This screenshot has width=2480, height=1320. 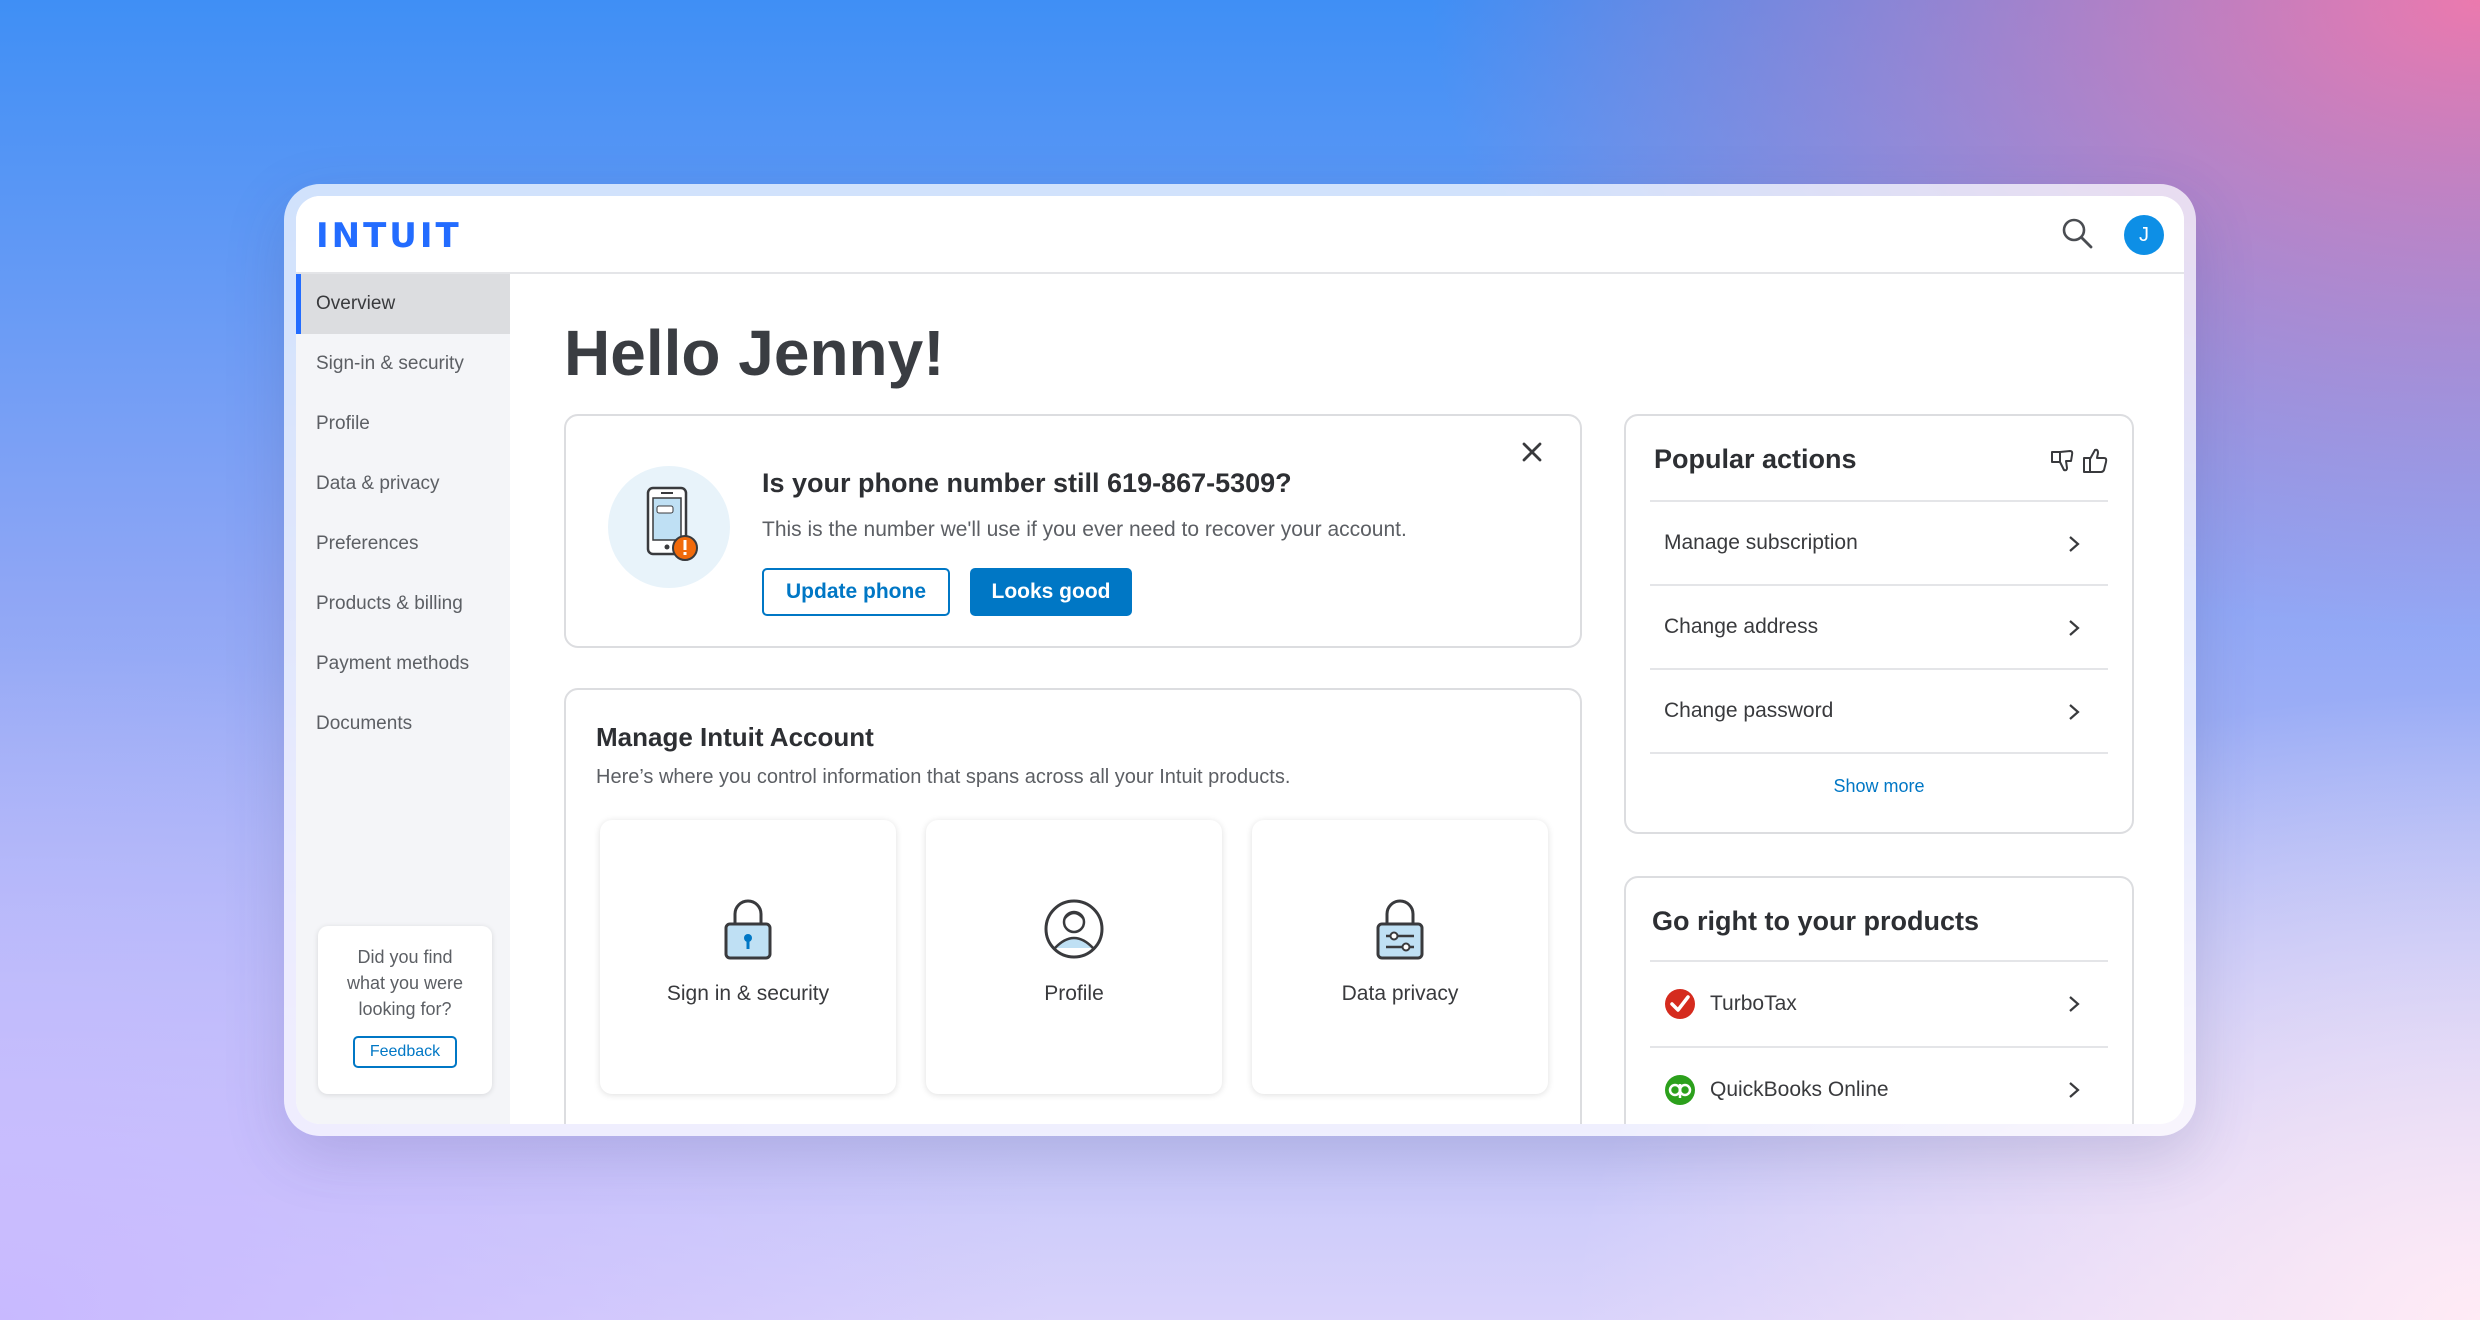 What do you see at coordinates (754, 353) in the screenshot?
I see `page-title: Hello Jenny!` at bounding box center [754, 353].